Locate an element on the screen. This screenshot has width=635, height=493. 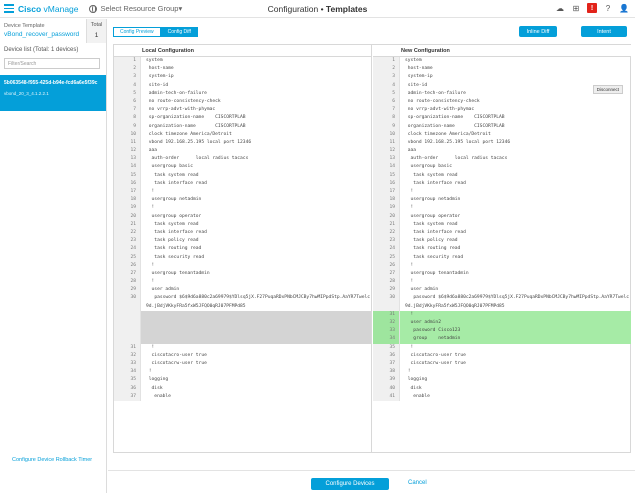
intent-button: Intent is located at coordinates (604, 31).